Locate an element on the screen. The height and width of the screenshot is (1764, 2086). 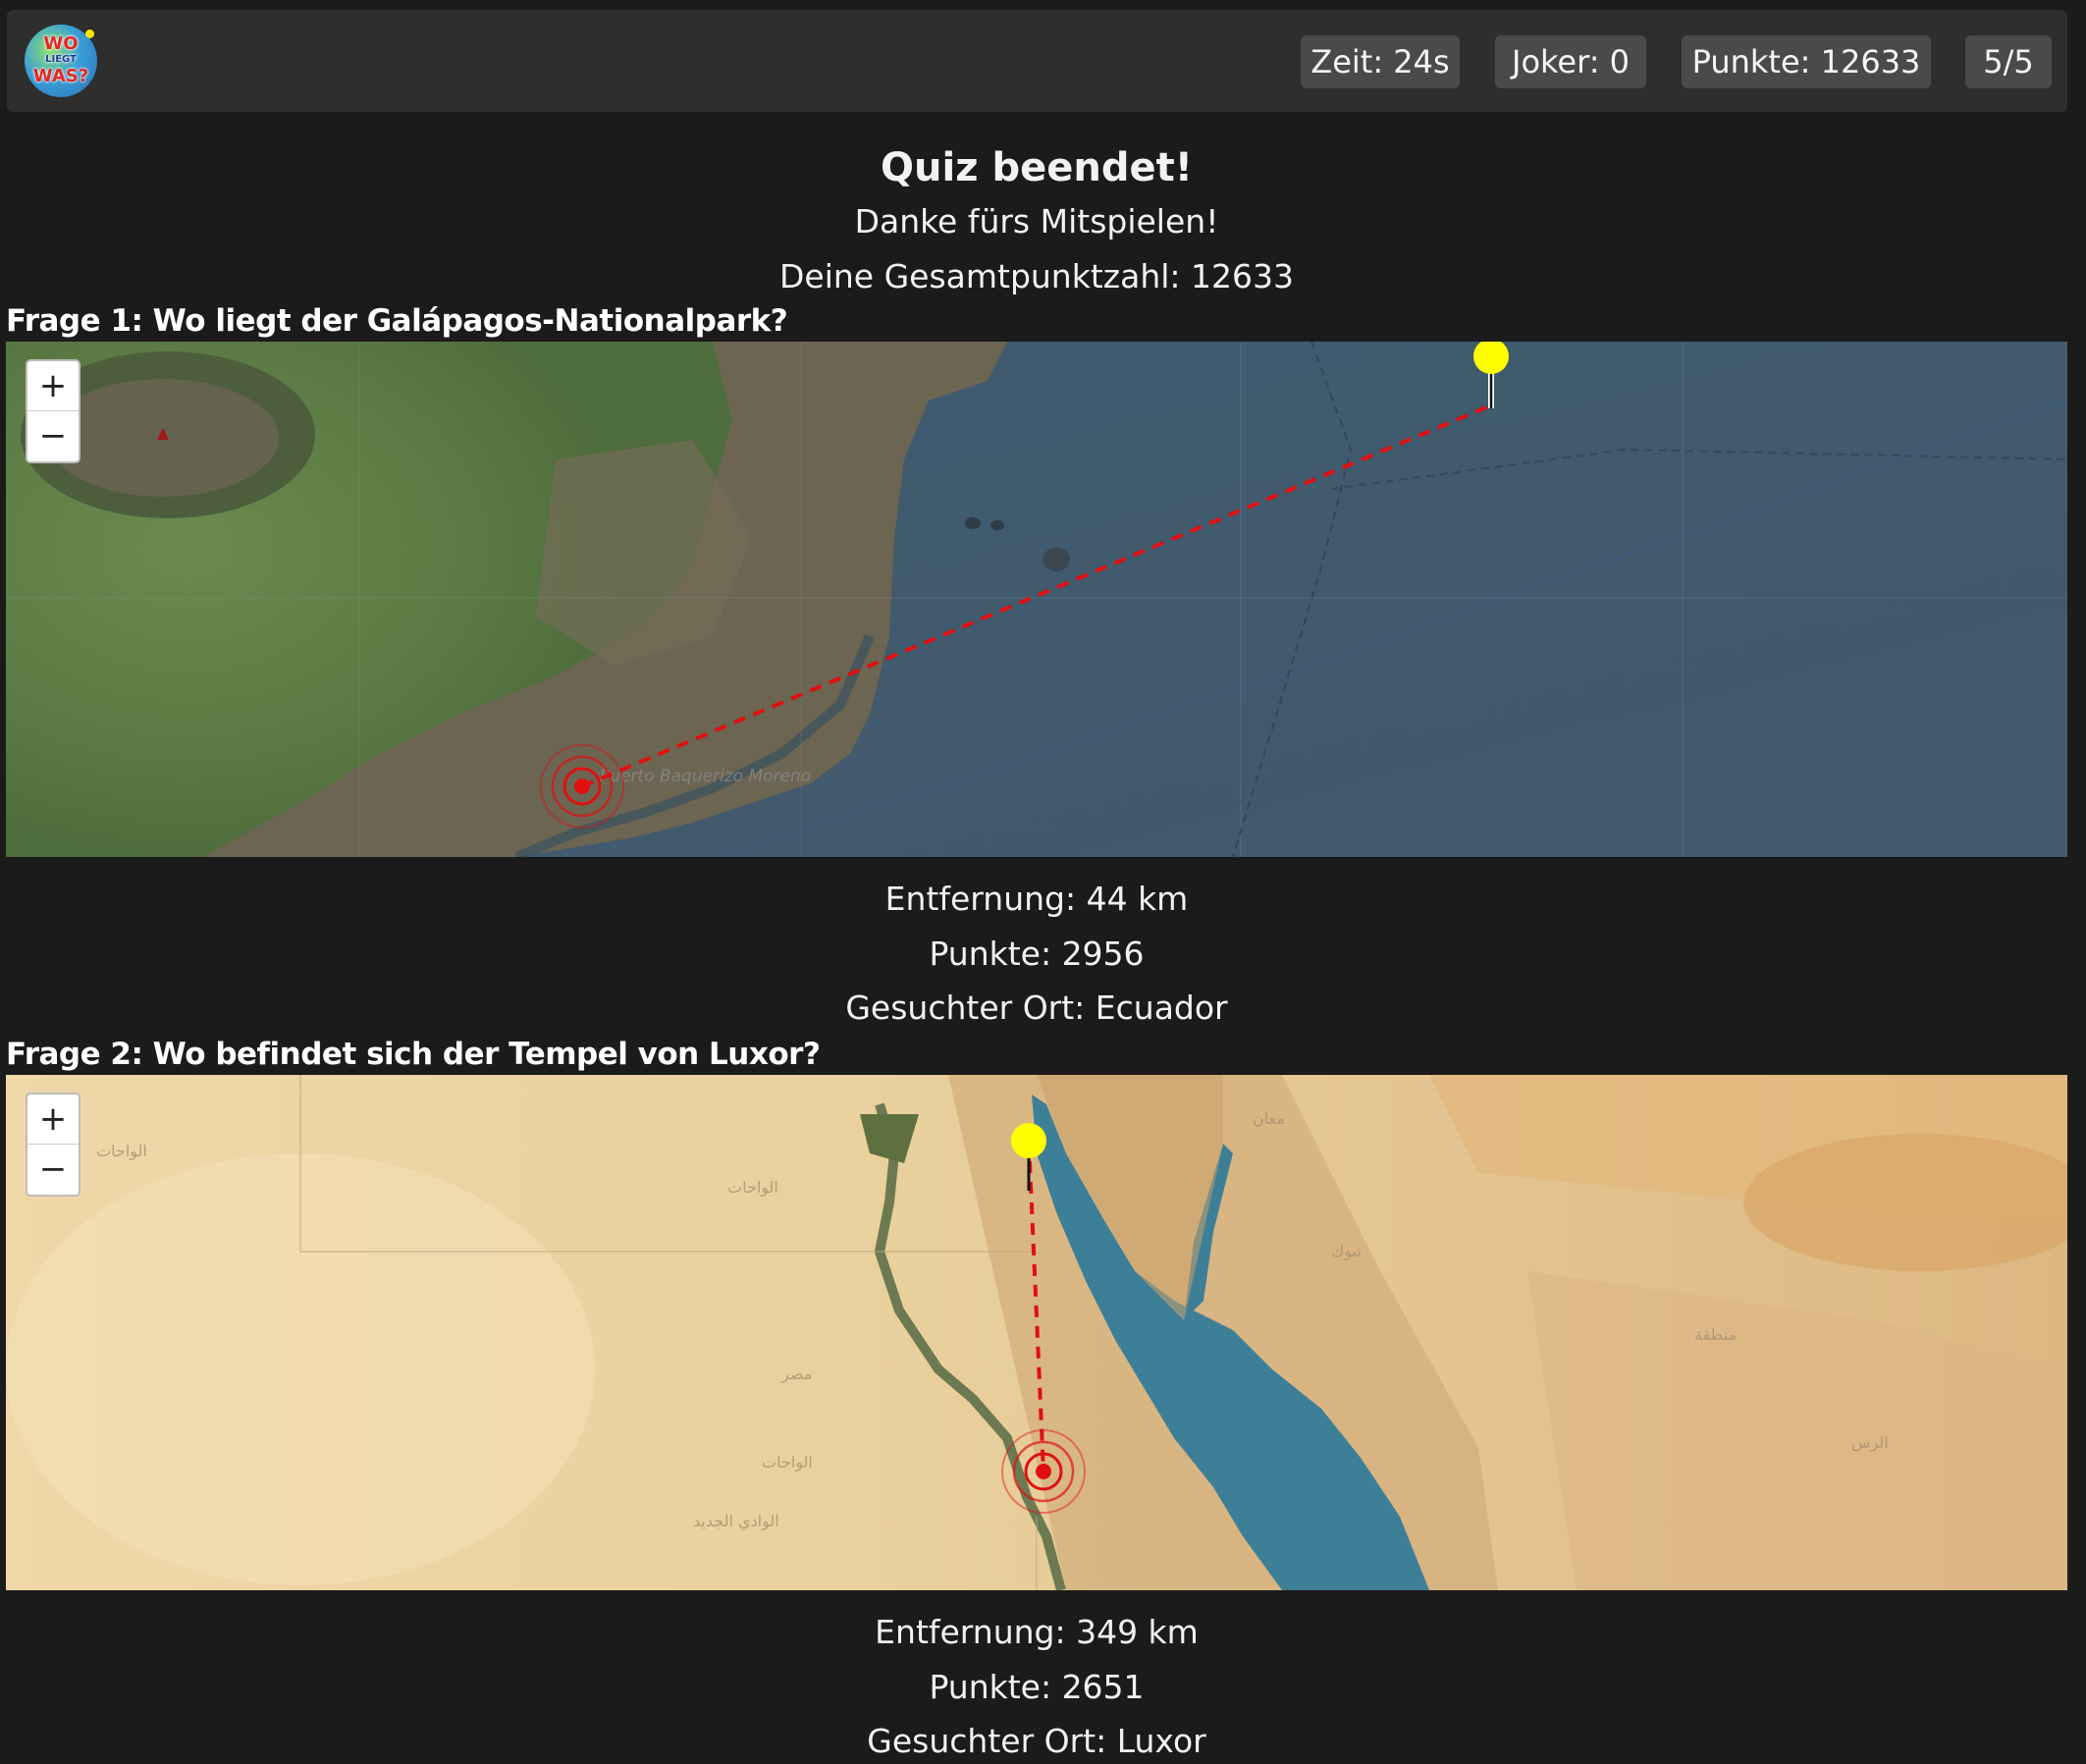
total-score-text: Deine Gesamtpunktzahl: 12633 is located at coordinates (1036, 276).